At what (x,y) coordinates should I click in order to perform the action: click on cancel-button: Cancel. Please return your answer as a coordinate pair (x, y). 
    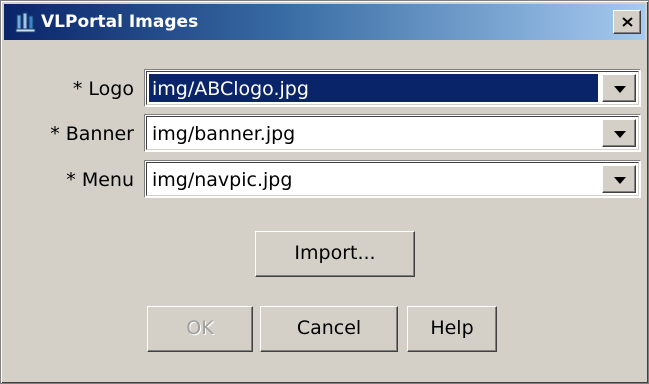
    Looking at the image, I should click on (329, 329).